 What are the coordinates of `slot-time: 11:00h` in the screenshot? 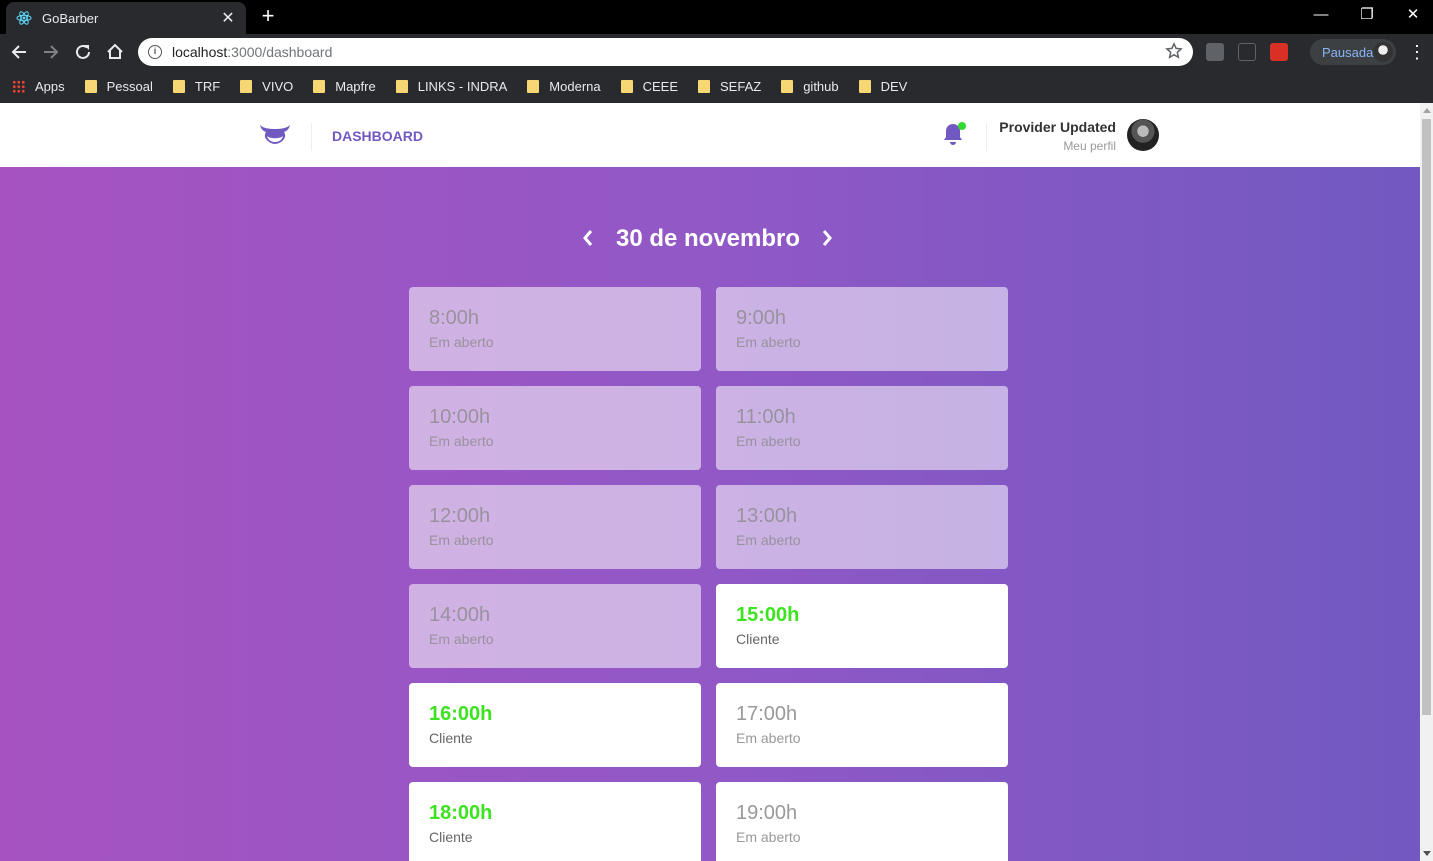 It's located at (766, 417).